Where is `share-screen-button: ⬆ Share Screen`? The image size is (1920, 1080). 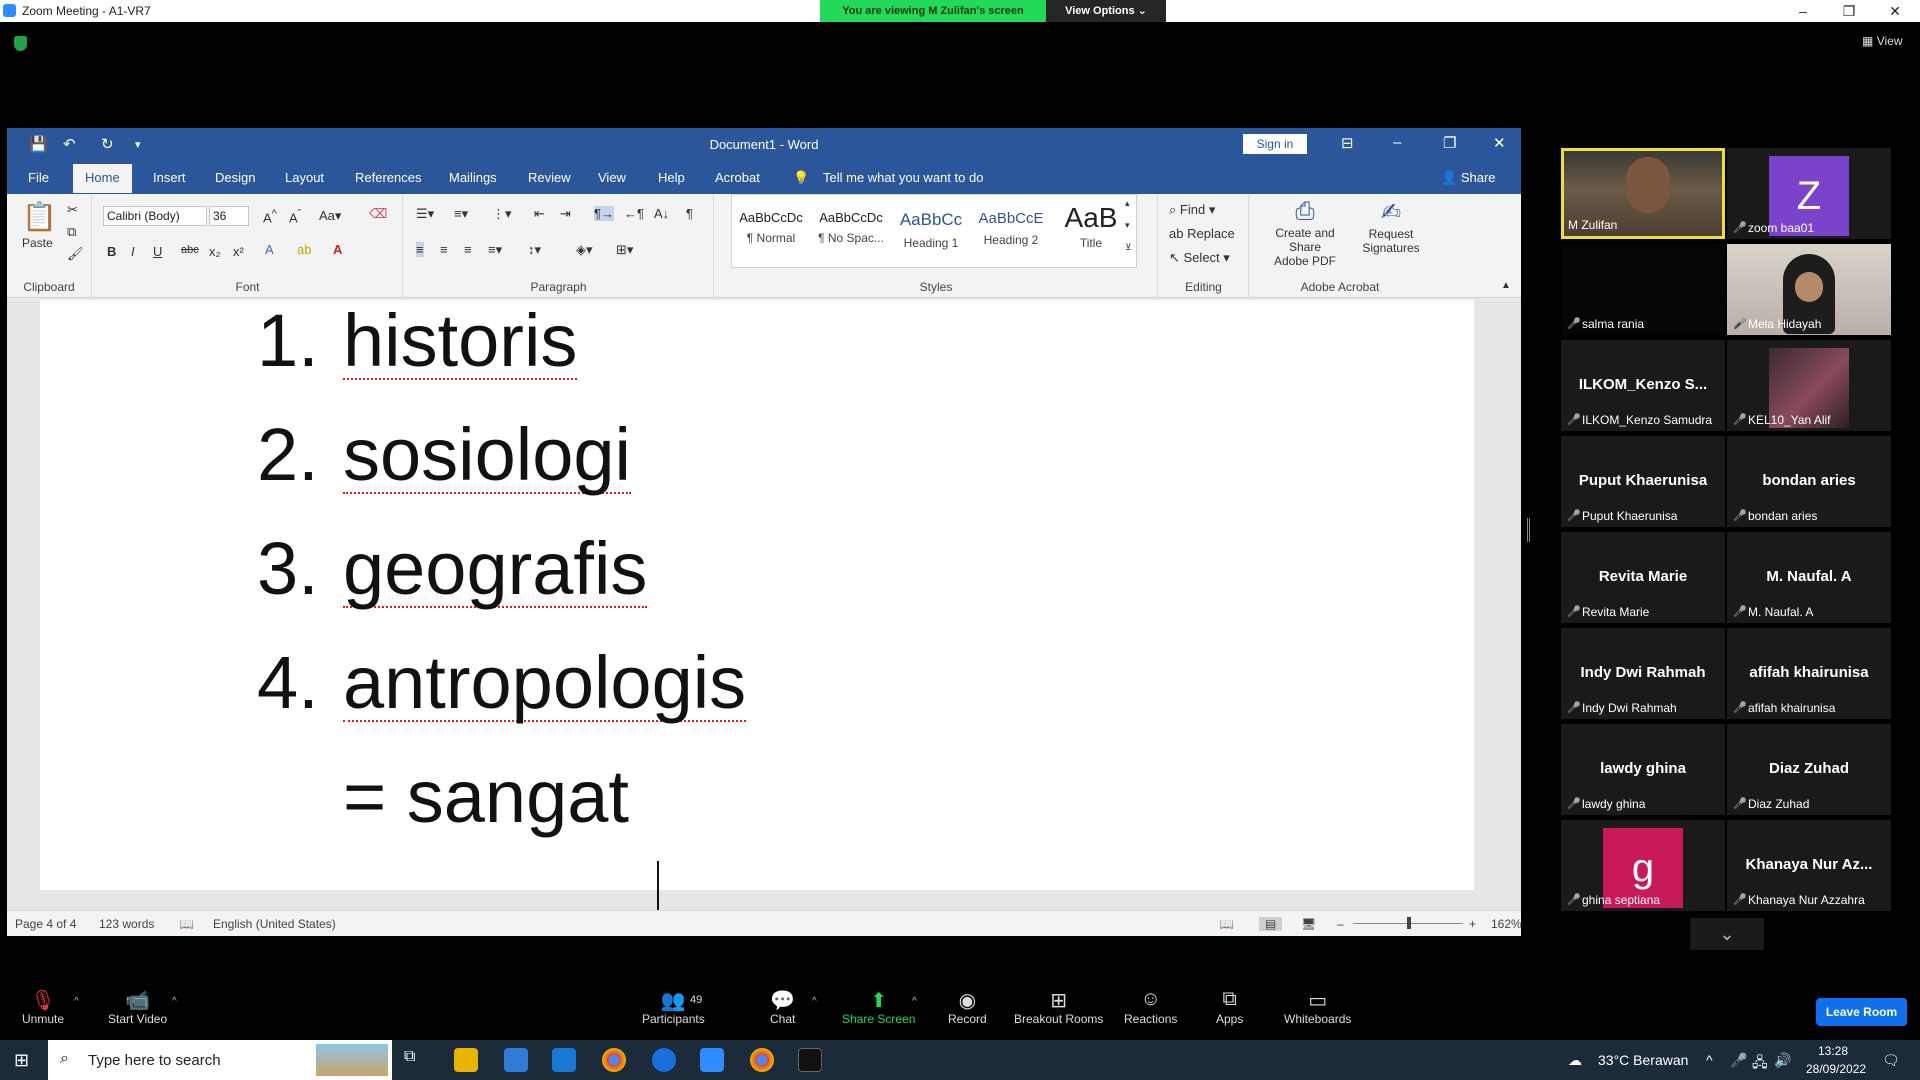 share-screen-button: ⬆ Share Screen is located at coordinates (878, 1007).